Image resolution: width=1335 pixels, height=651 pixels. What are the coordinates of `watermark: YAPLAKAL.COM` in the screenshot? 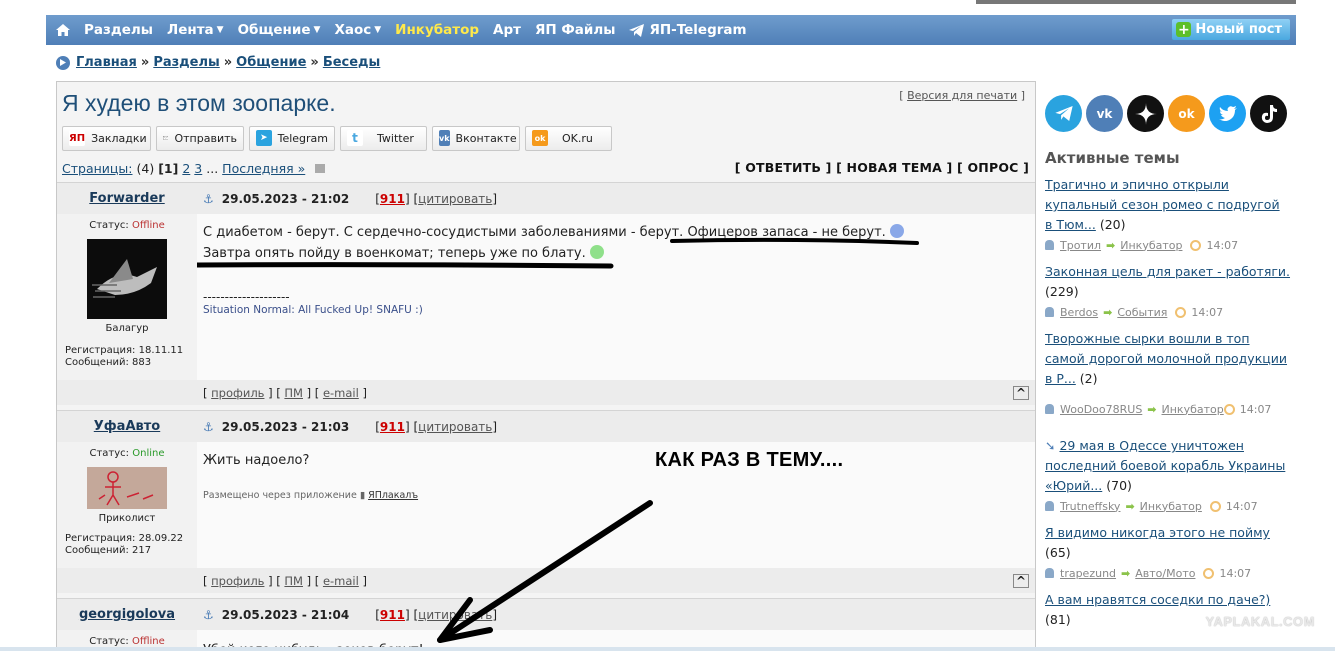 It's located at (1260, 621).